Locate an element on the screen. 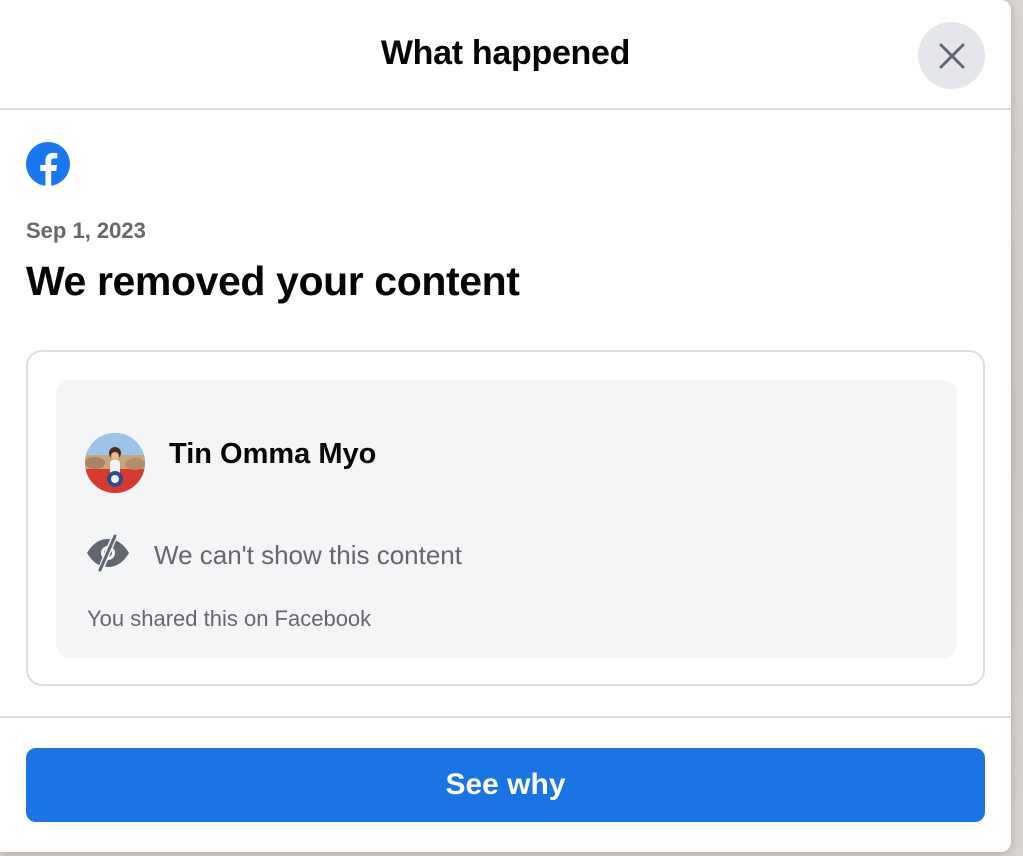 The image size is (1023, 856). close-button is located at coordinates (951, 55).